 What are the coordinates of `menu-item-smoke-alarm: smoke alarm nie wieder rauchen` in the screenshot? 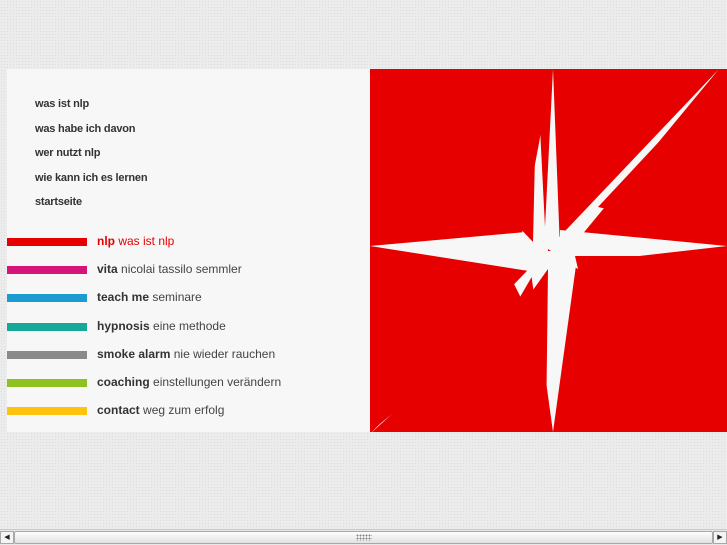 It's located at (144, 361).